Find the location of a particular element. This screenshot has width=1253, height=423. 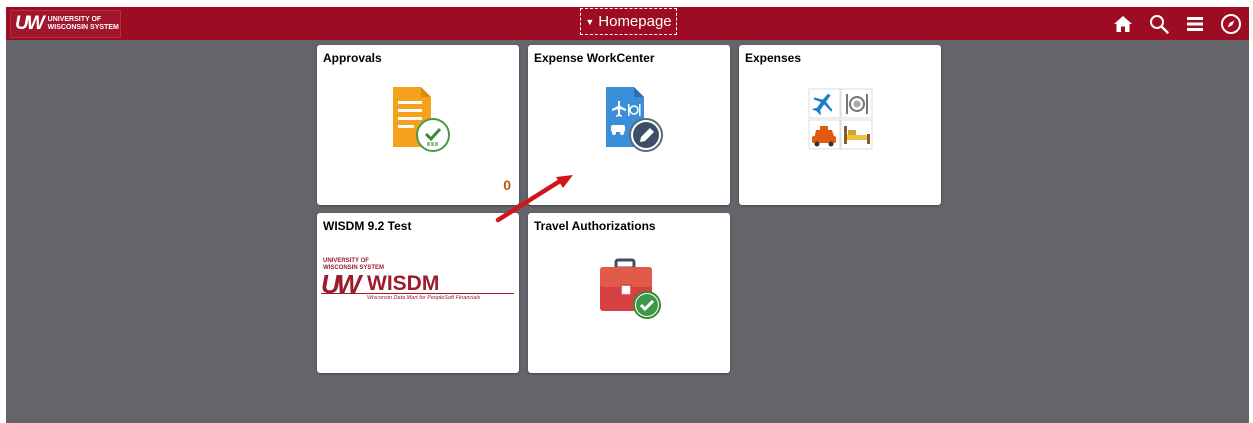

tile-title: Travel Authorizations is located at coordinates (595, 226).